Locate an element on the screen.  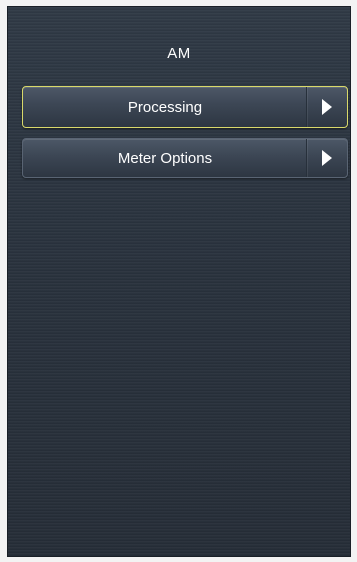
processing-button: Processing is located at coordinates (185, 107).